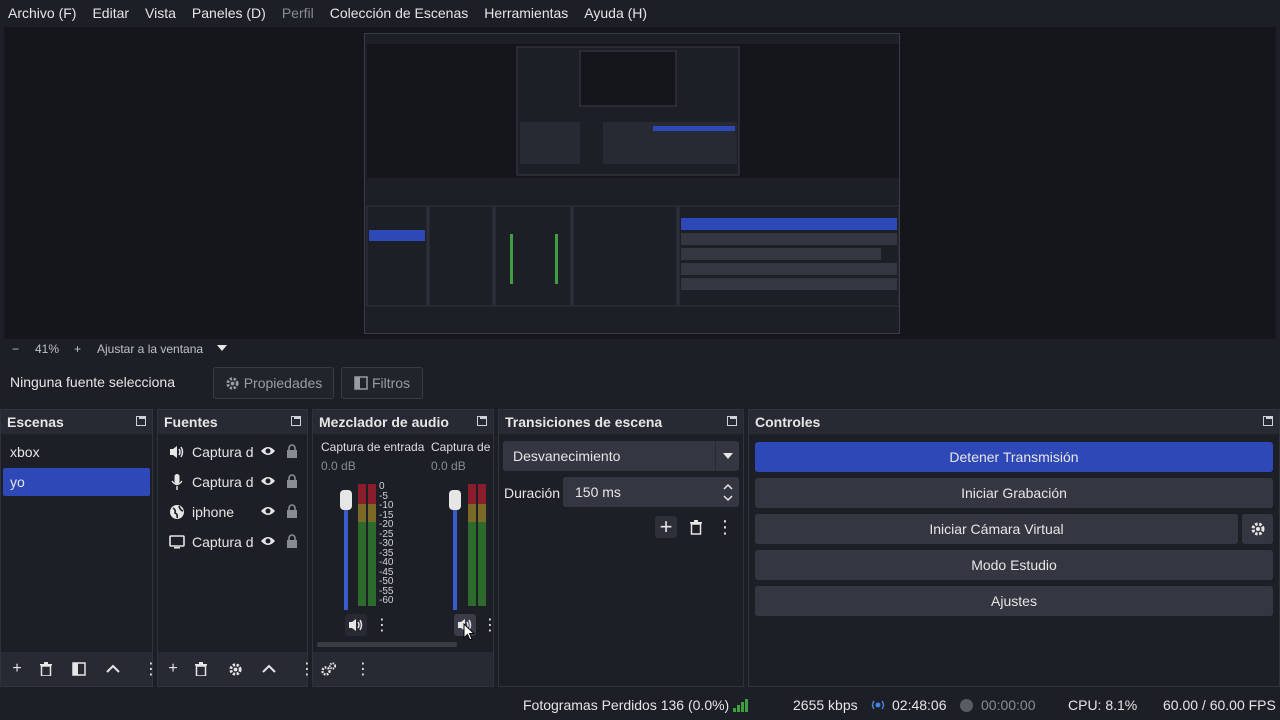 This screenshot has height=720, width=1280. Describe the element at coordinates (526, 13) in the screenshot. I see `menu-herramientas: Herramientas` at that location.